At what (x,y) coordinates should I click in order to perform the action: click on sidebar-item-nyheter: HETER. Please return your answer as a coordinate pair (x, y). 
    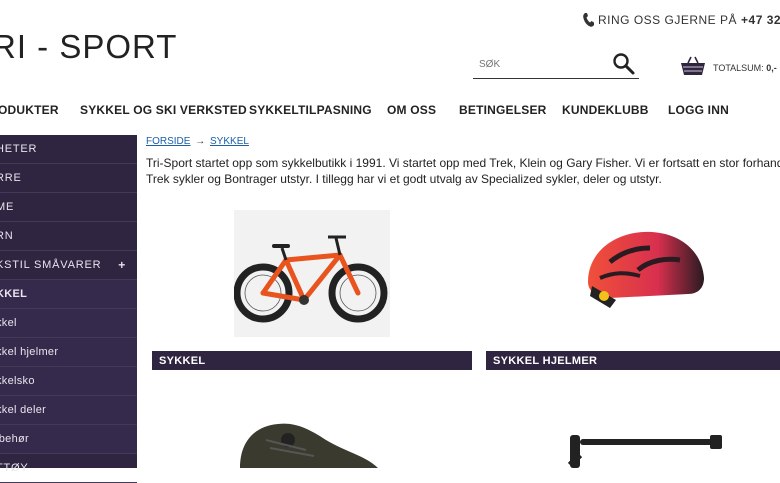
    Looking at the image, I should click on (68, 149).